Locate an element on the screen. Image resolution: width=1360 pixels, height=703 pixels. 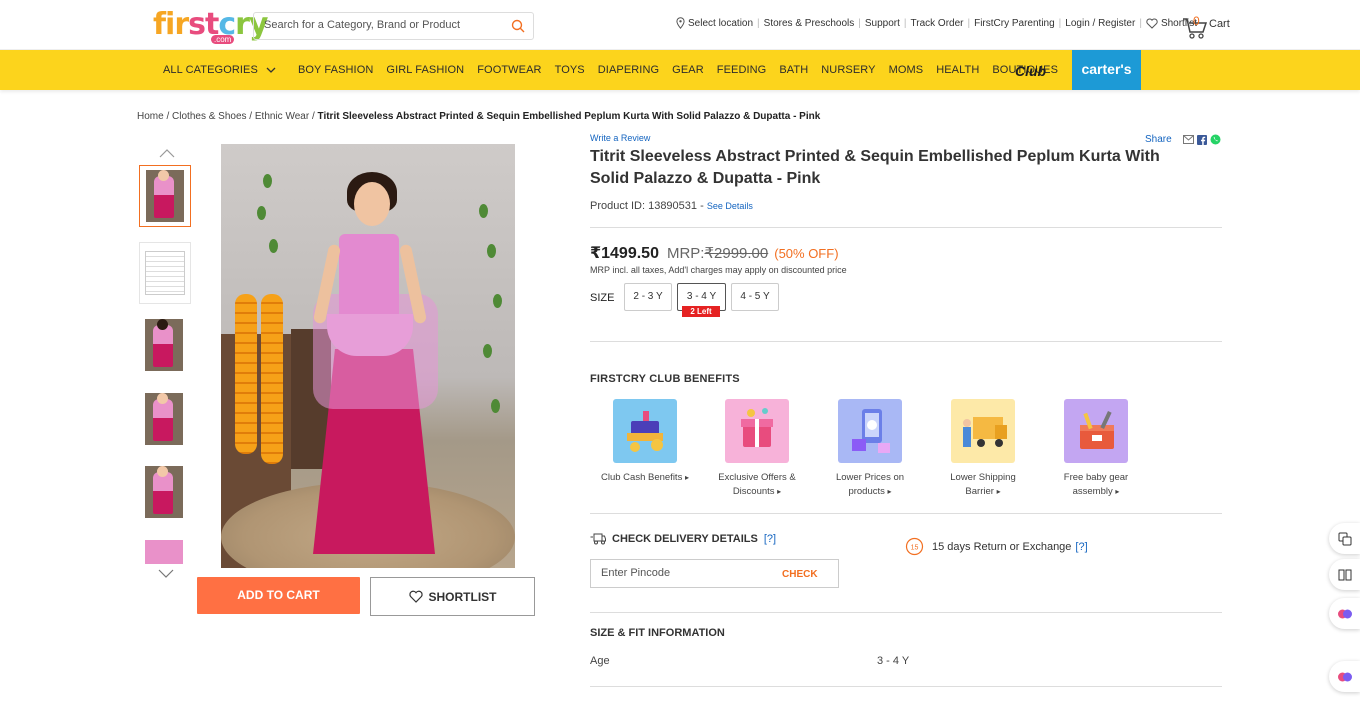
nav-nursery: NURSERY is located at coordinates (848, 70).